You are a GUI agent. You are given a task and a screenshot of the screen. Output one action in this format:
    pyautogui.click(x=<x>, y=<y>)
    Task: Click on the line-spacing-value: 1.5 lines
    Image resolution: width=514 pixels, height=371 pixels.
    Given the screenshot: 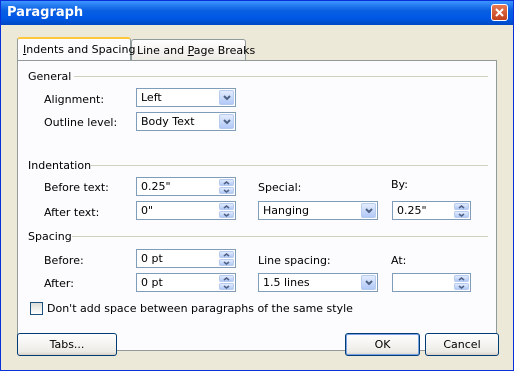 What is the action you would take?
    pyautogui.click(x=286, y=282)
    